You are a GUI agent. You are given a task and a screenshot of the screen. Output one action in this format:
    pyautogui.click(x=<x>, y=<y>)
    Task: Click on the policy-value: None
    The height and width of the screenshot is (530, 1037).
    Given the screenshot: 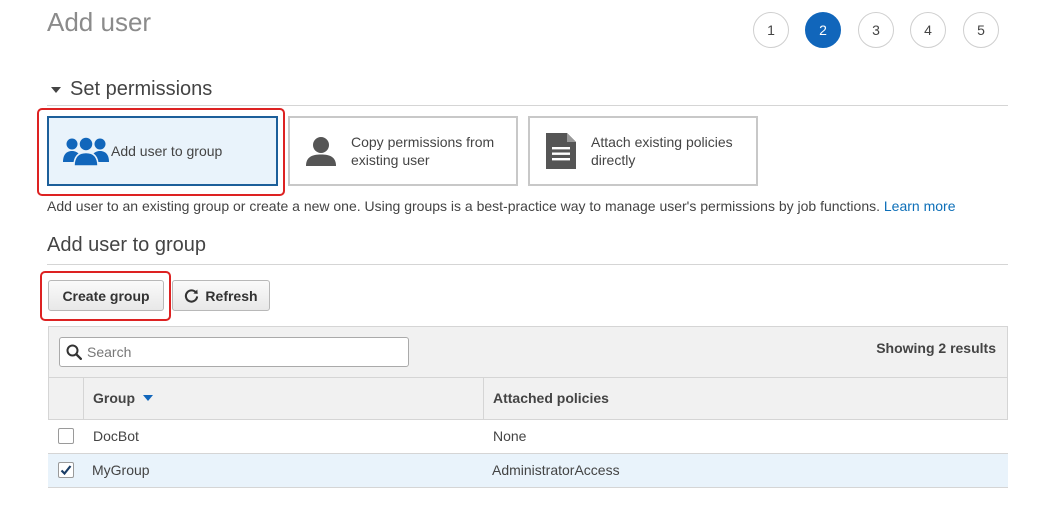 What is the action you would take?
    pyautogui.click(x=510, y=436)
    